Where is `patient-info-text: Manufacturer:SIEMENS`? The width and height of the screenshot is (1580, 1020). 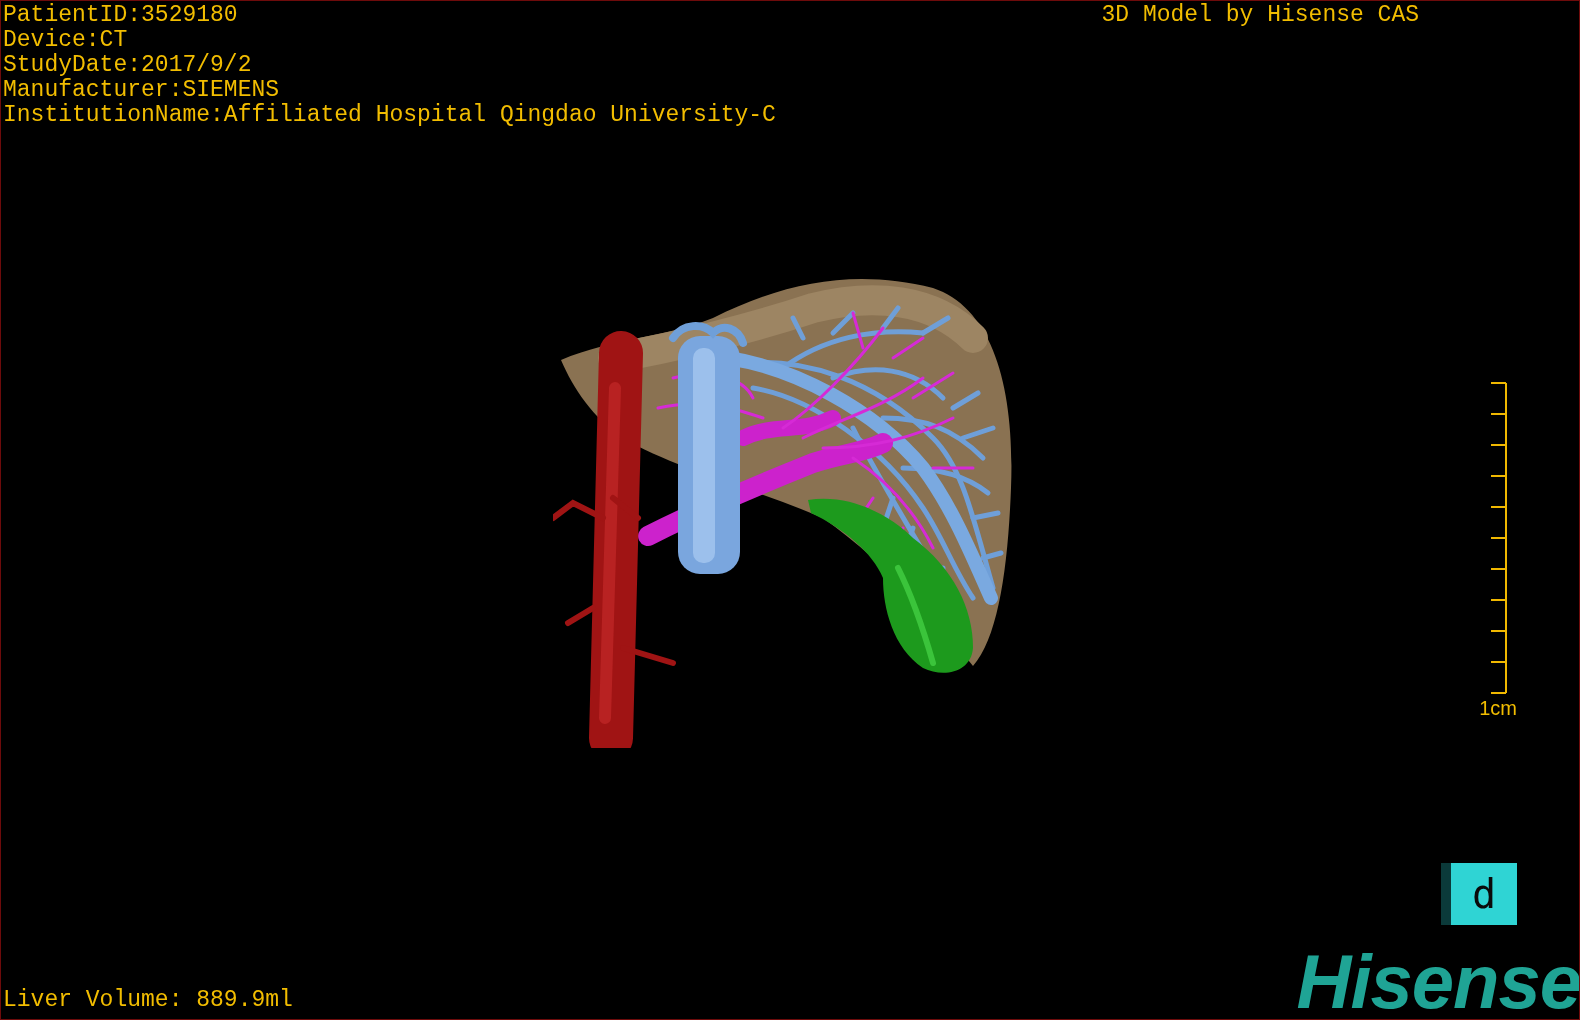
patient-info-text: Manufacturer:SIEMENS is located at coordinates (142, 90).